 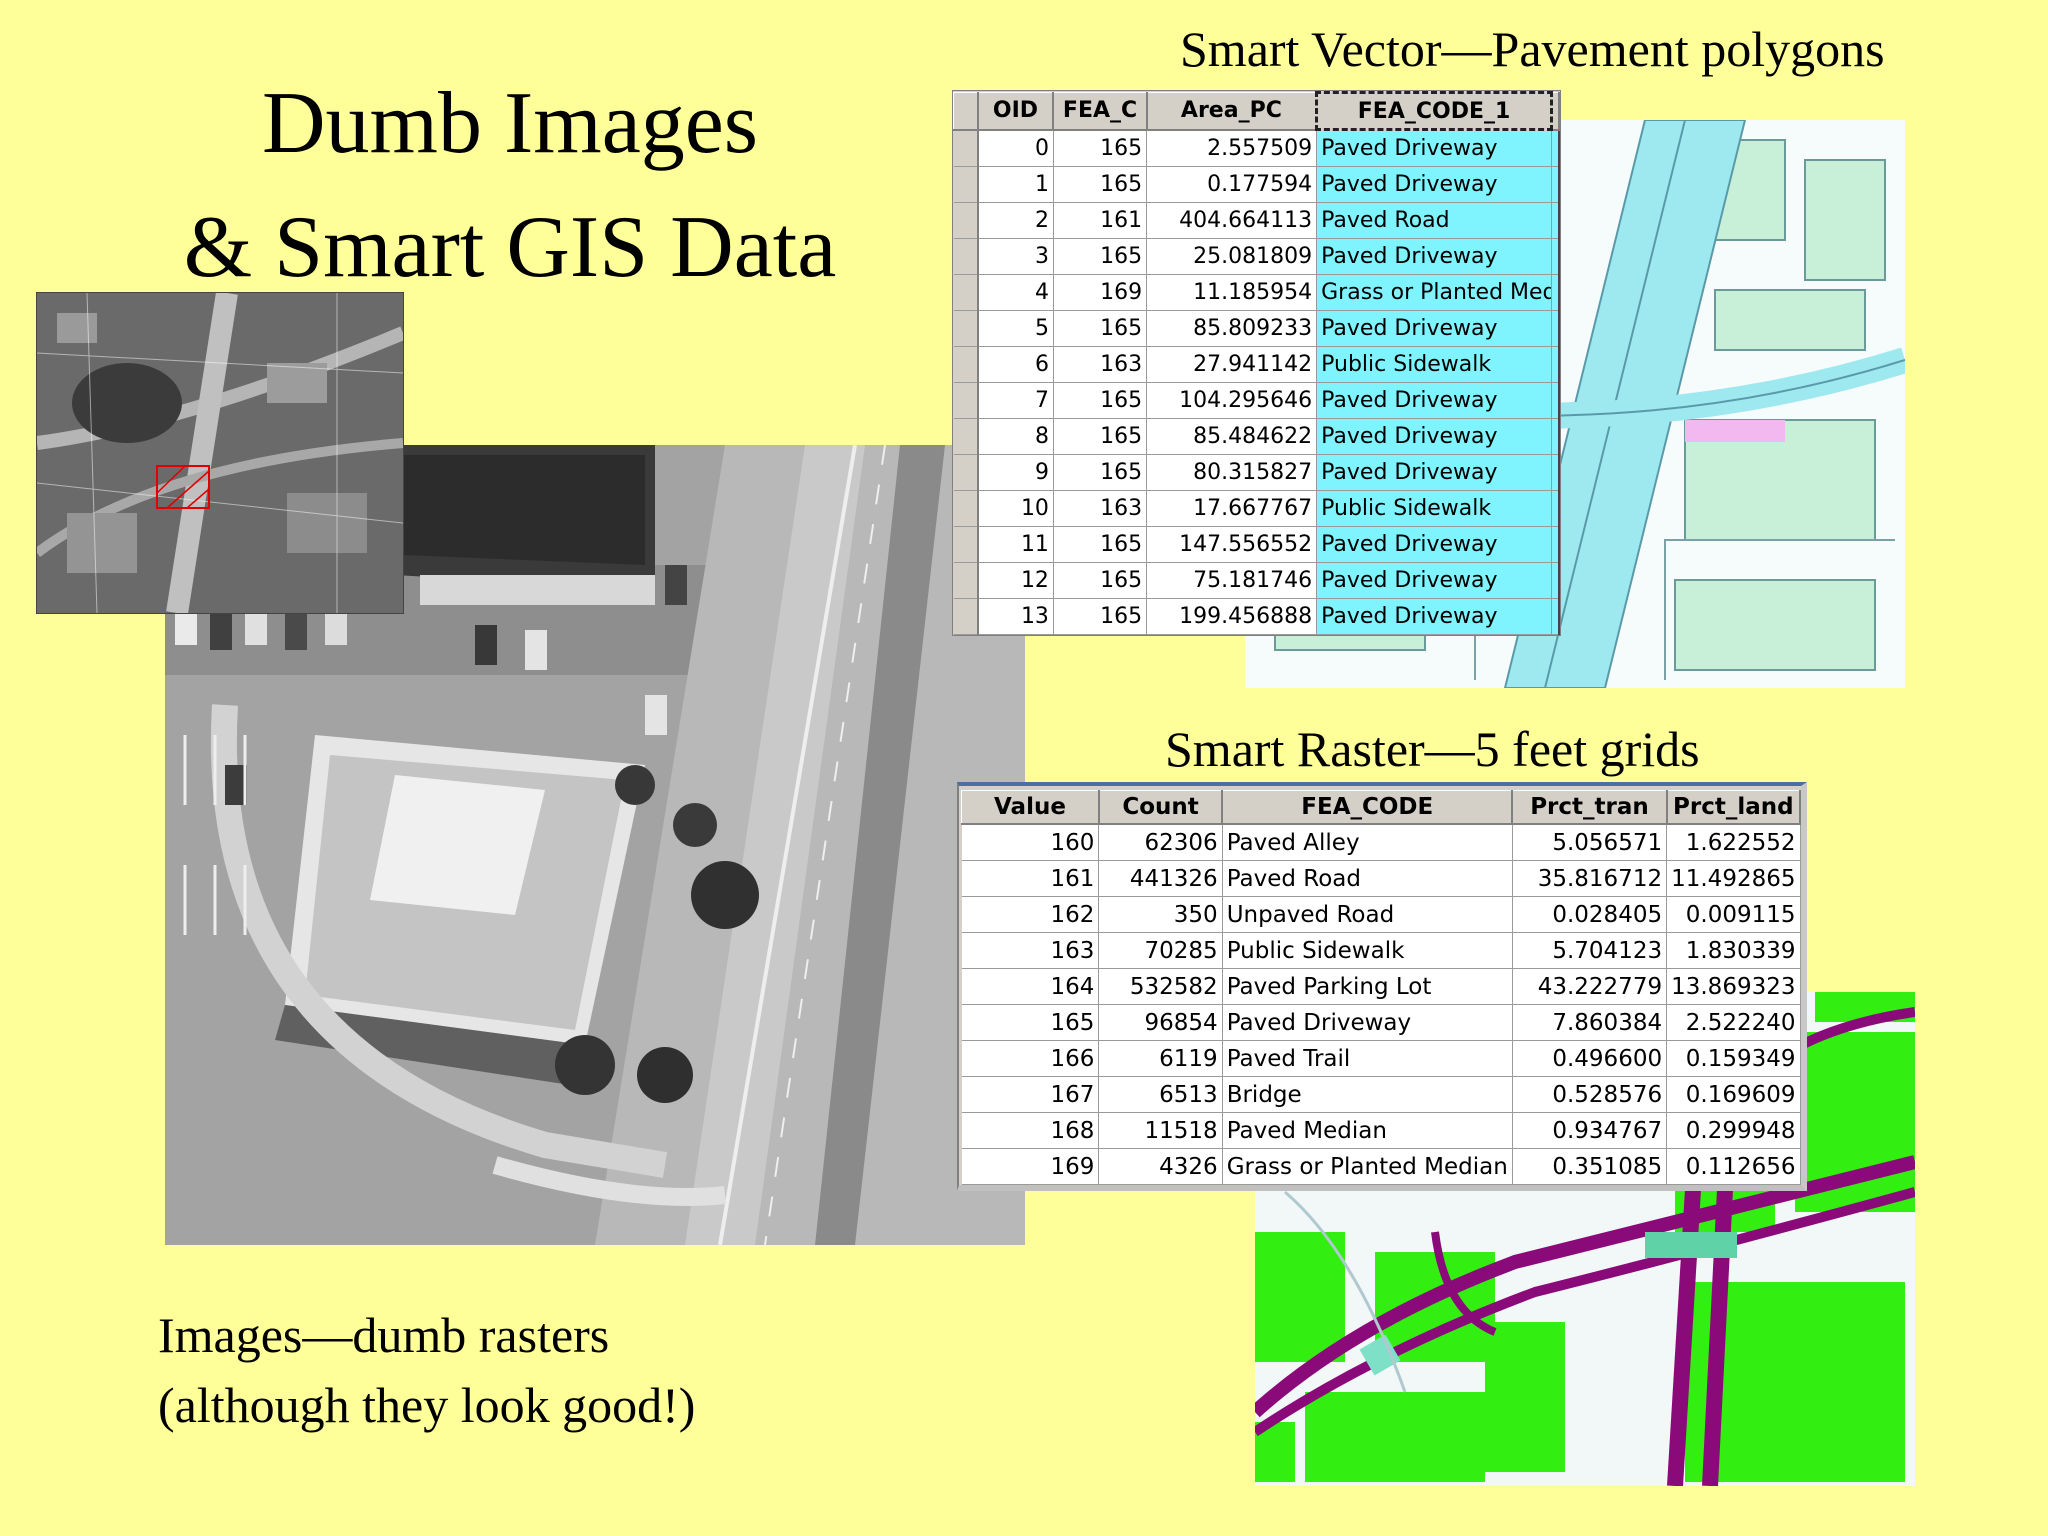 I want to click on cell-value: 162, so click(x=1030, y=914).